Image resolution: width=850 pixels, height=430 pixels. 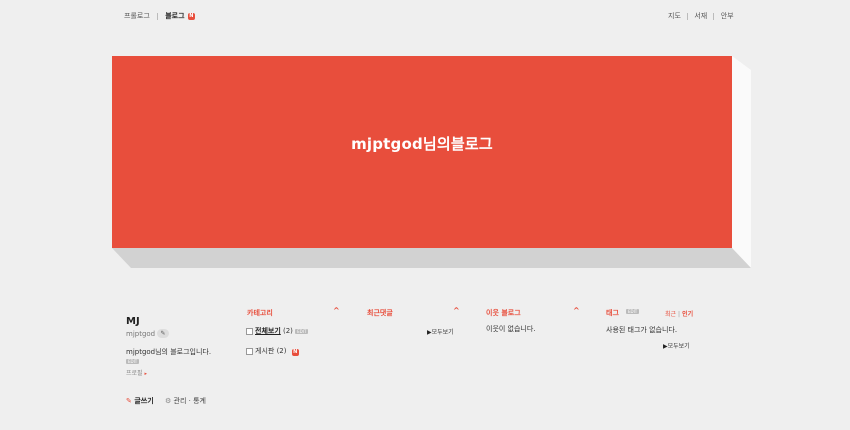 I want to click on comments-more-link: ▶모두보기, so click(x=440, y=331).